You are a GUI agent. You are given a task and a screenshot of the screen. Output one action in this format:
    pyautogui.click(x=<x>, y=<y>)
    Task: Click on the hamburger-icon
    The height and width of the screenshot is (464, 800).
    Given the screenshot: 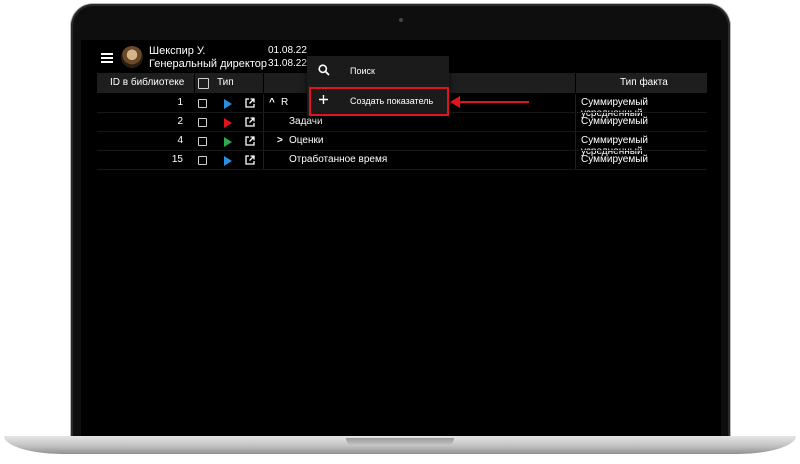 What is the action you would take?
    pyautogui.click(x=107, y=58)
    